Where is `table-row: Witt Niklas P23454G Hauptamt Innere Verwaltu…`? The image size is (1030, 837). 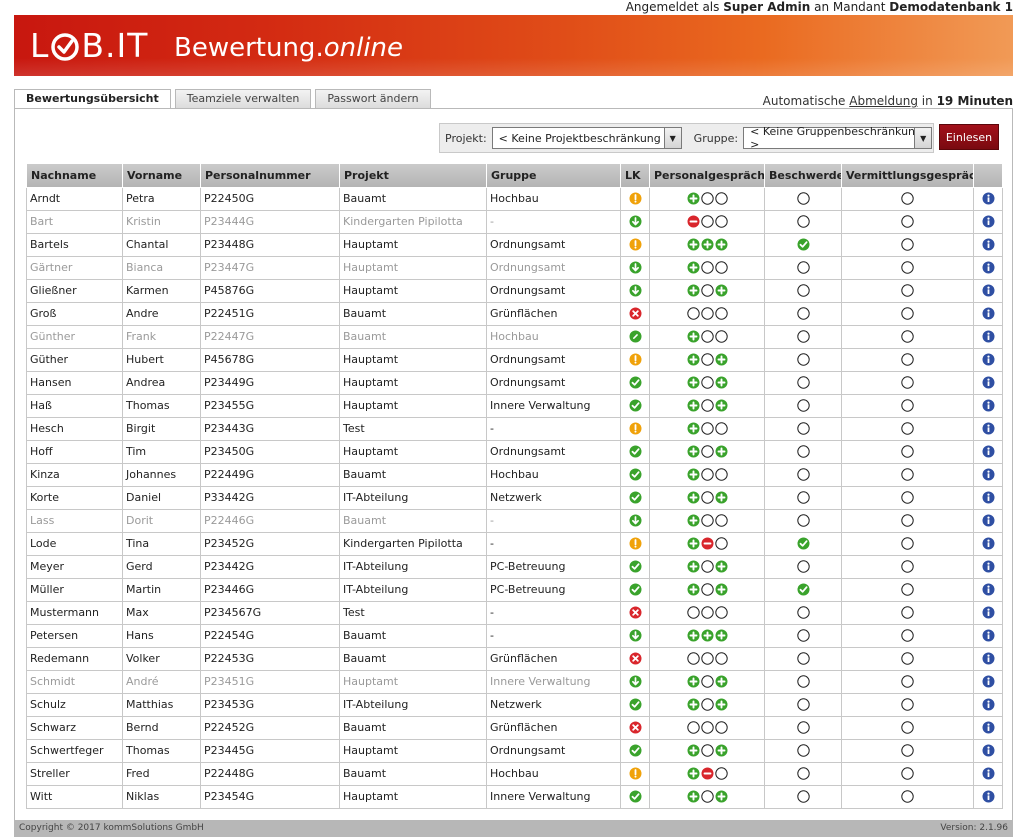
table-row: Witt Niklas P23454G Hauptamt Innere Verwaltu… is located at coordinates (514, 796).